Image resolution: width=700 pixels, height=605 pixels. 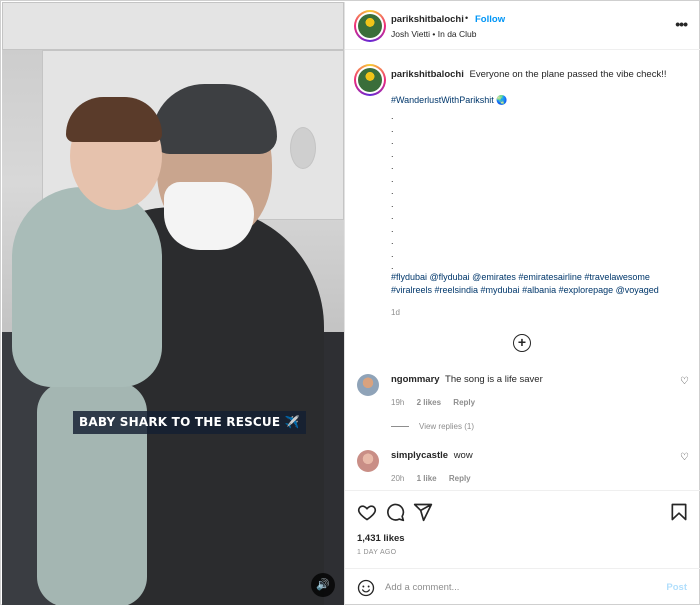 What do you see at coordinates (398, 478) in the screenshot?
I see `comment-time: 20h` at bounding box center [398, 478].